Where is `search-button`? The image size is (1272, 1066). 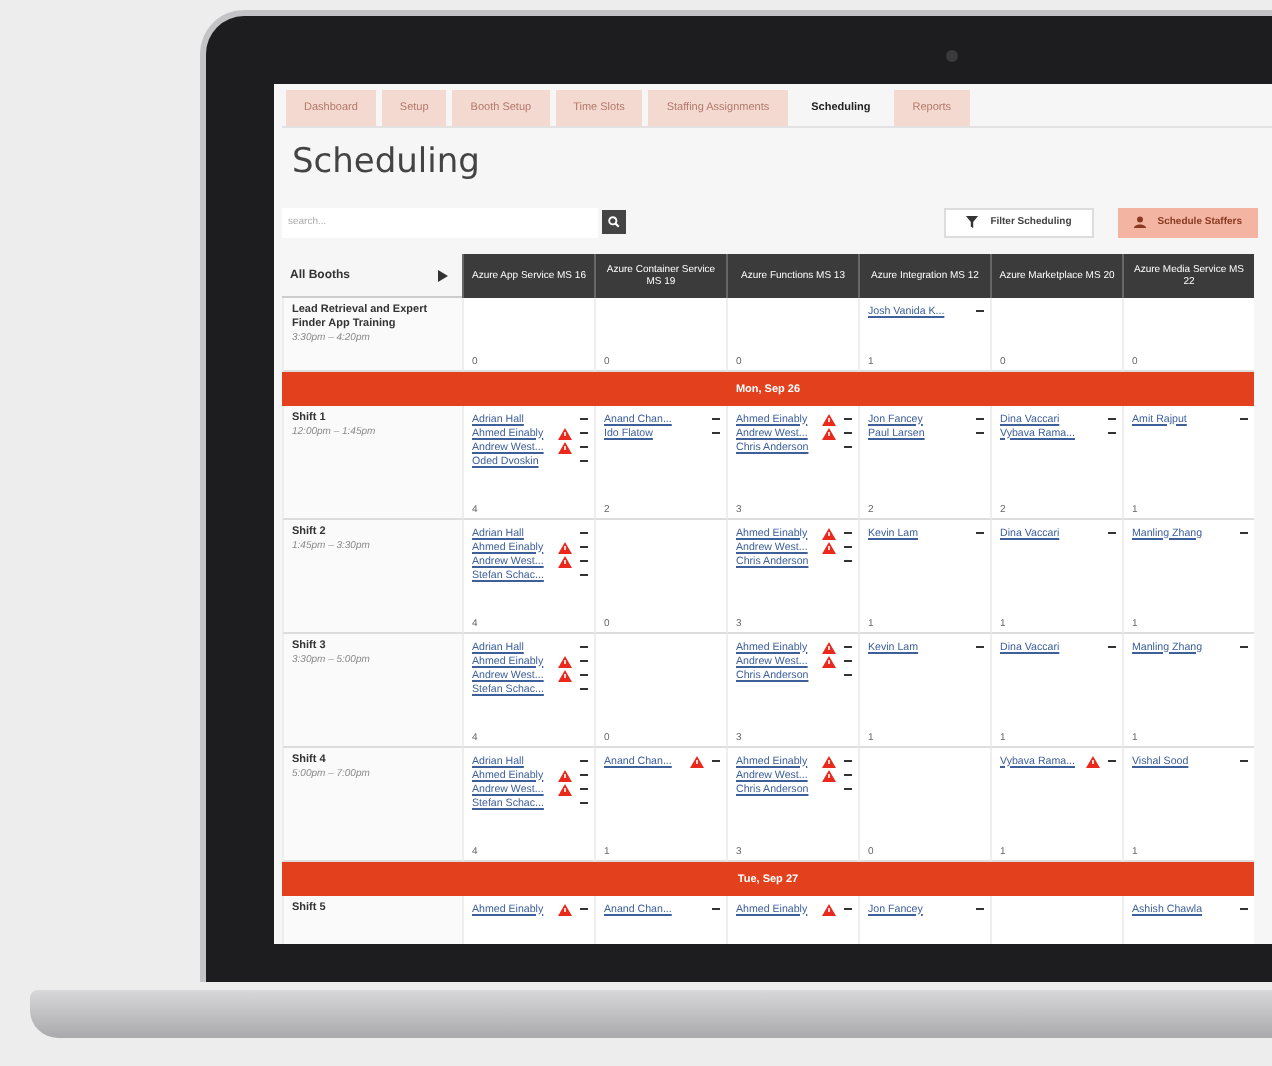
search-button is located at coordinates (614, 222).